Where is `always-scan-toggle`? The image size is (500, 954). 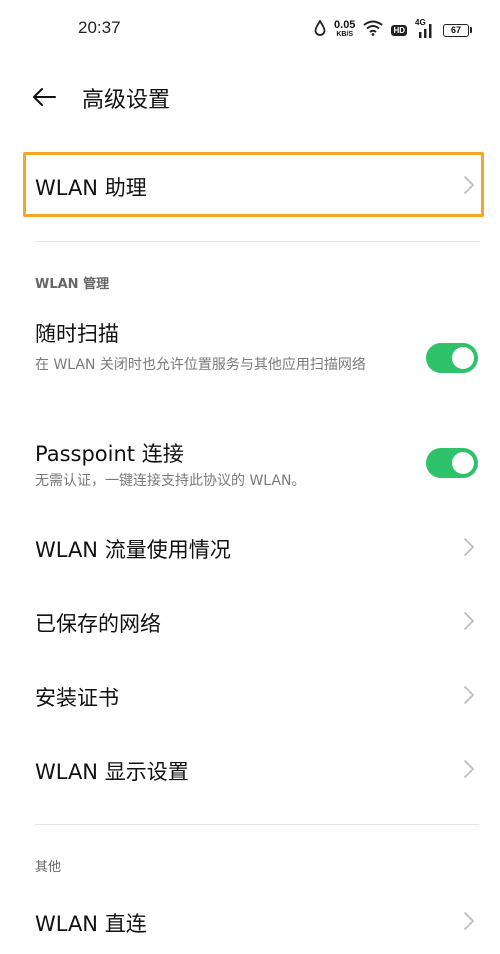 always-scan-toggle is located at coordinates (452, 358).